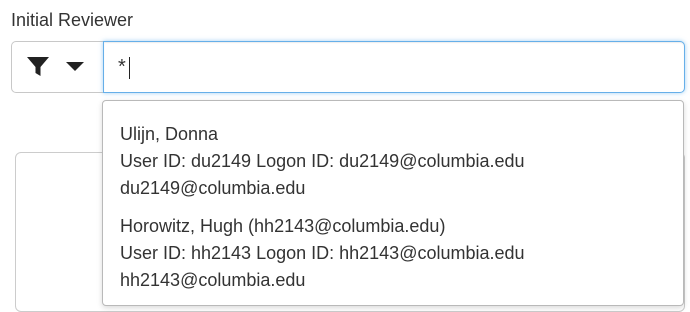 The height and width of the screenshot is (312, 690). Describe the element at coordinates (283, 226) in the screenshot. I see `suggestion-name: Horowitz, Hugh (hh2143@columbia.edu)` at that location.